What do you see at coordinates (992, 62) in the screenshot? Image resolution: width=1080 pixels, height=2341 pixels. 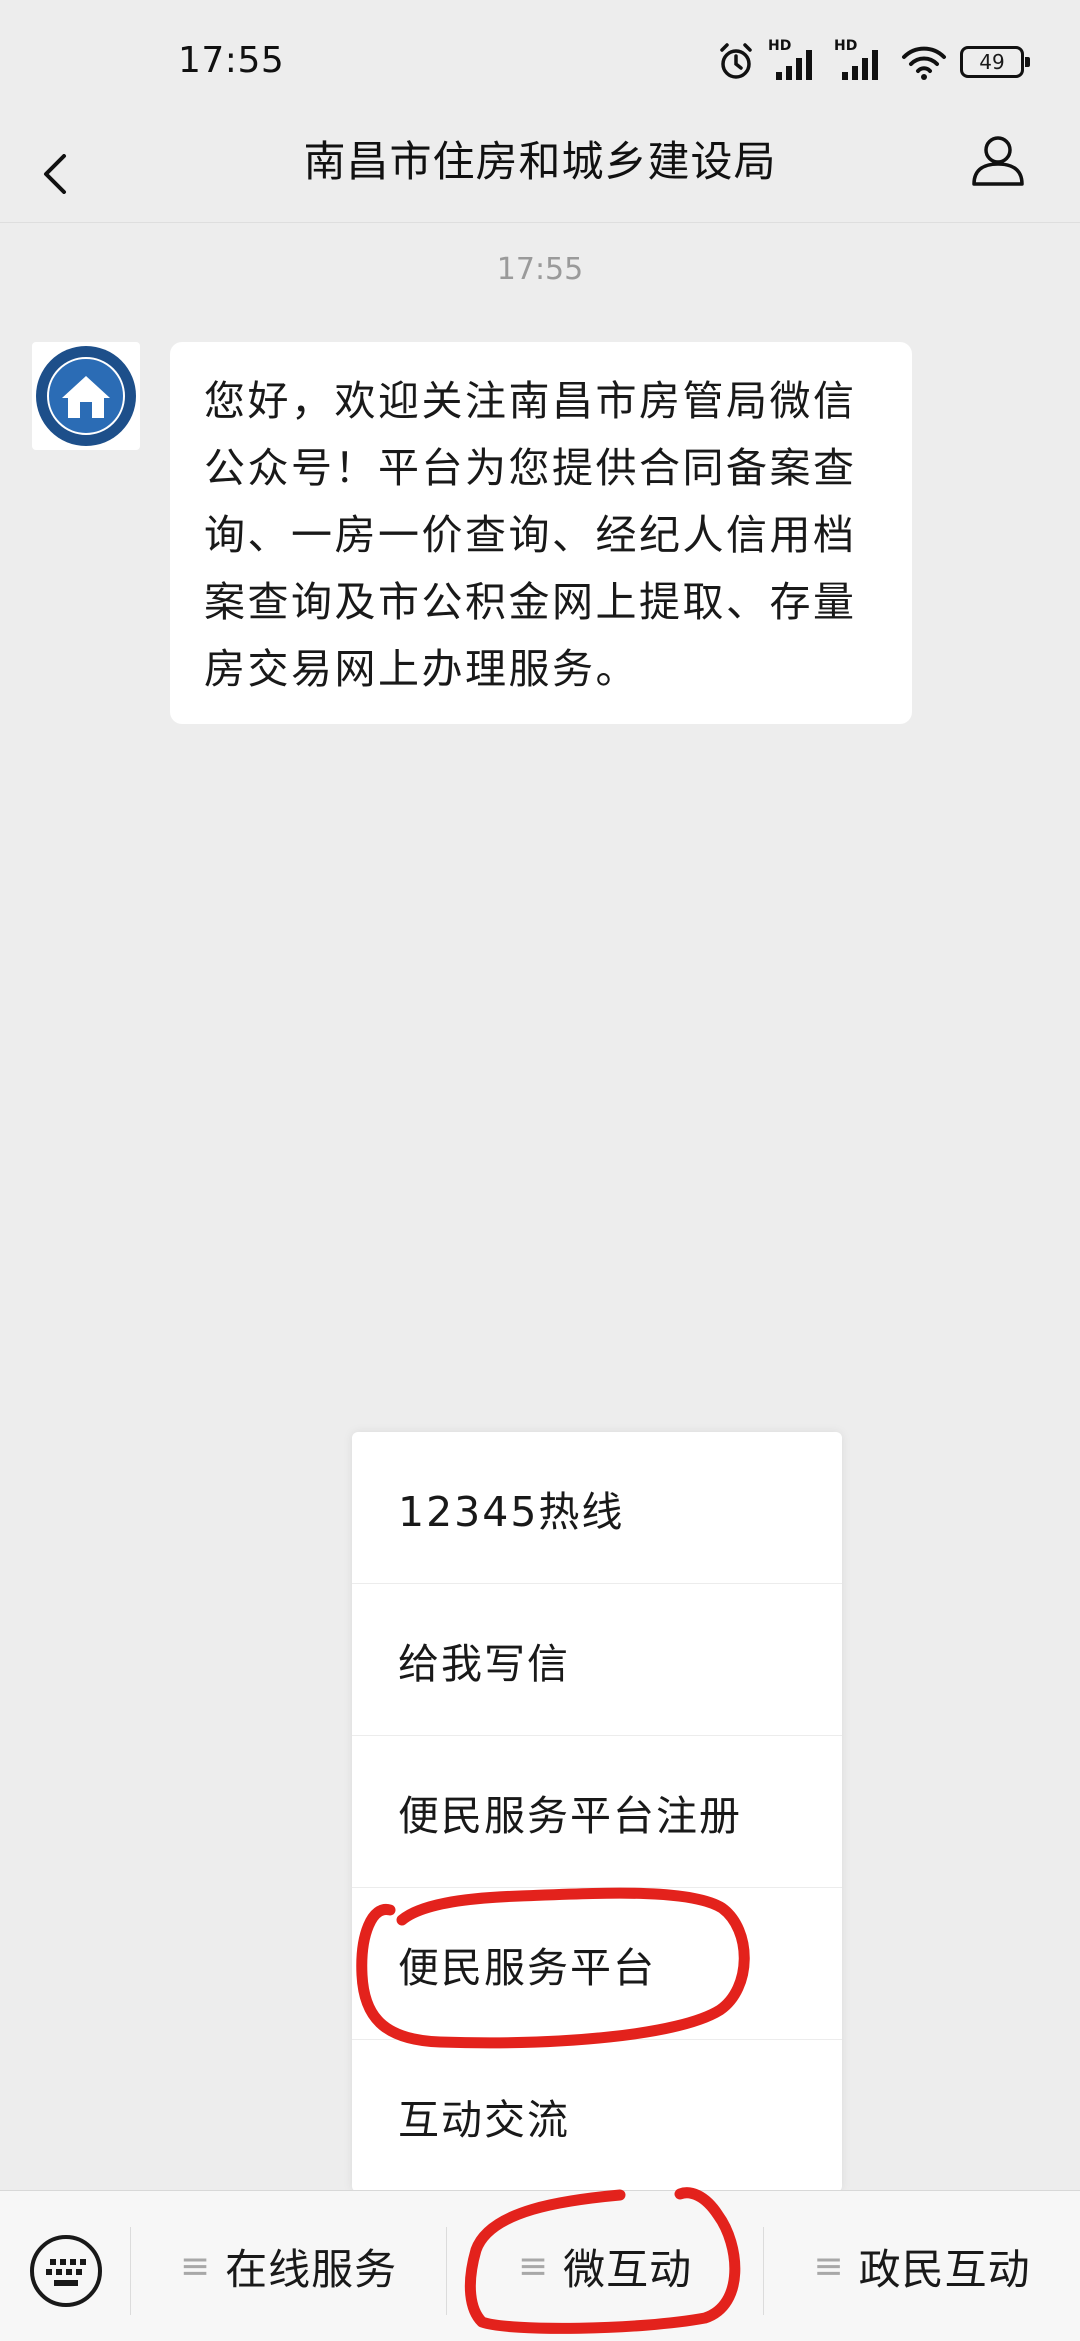 I see `battery-level: 49` at bounding box center [992, 62].